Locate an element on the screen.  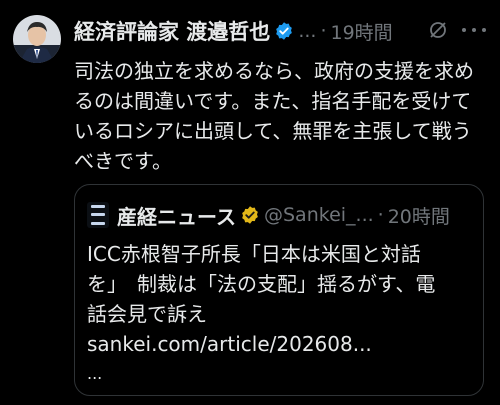
quoted-text-line: ICC赤根智子所長「日本は米国と対話 is located at coordinates (254, 254).